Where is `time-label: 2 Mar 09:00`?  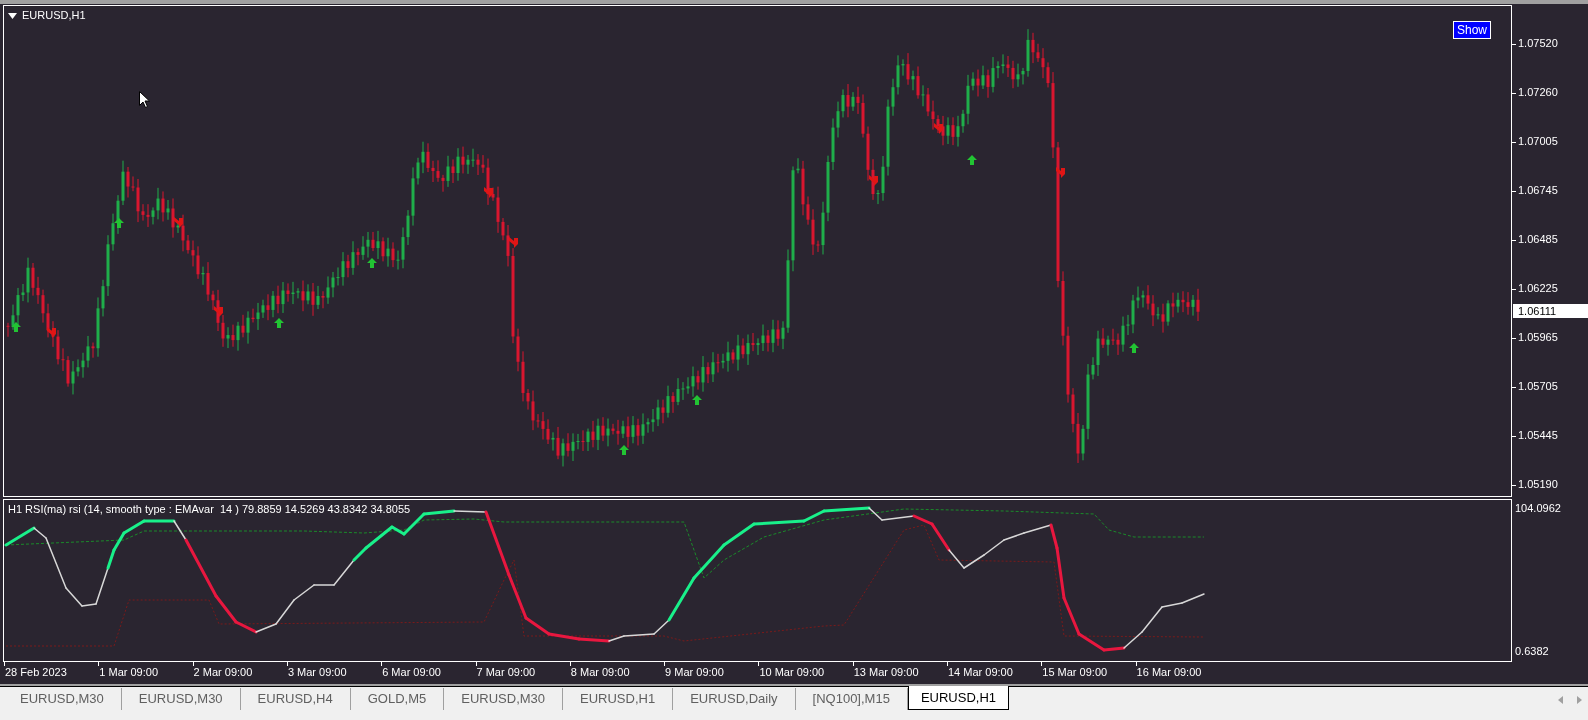 time-label: 2 Mar 09:00 is located at coordinates (223, 672).